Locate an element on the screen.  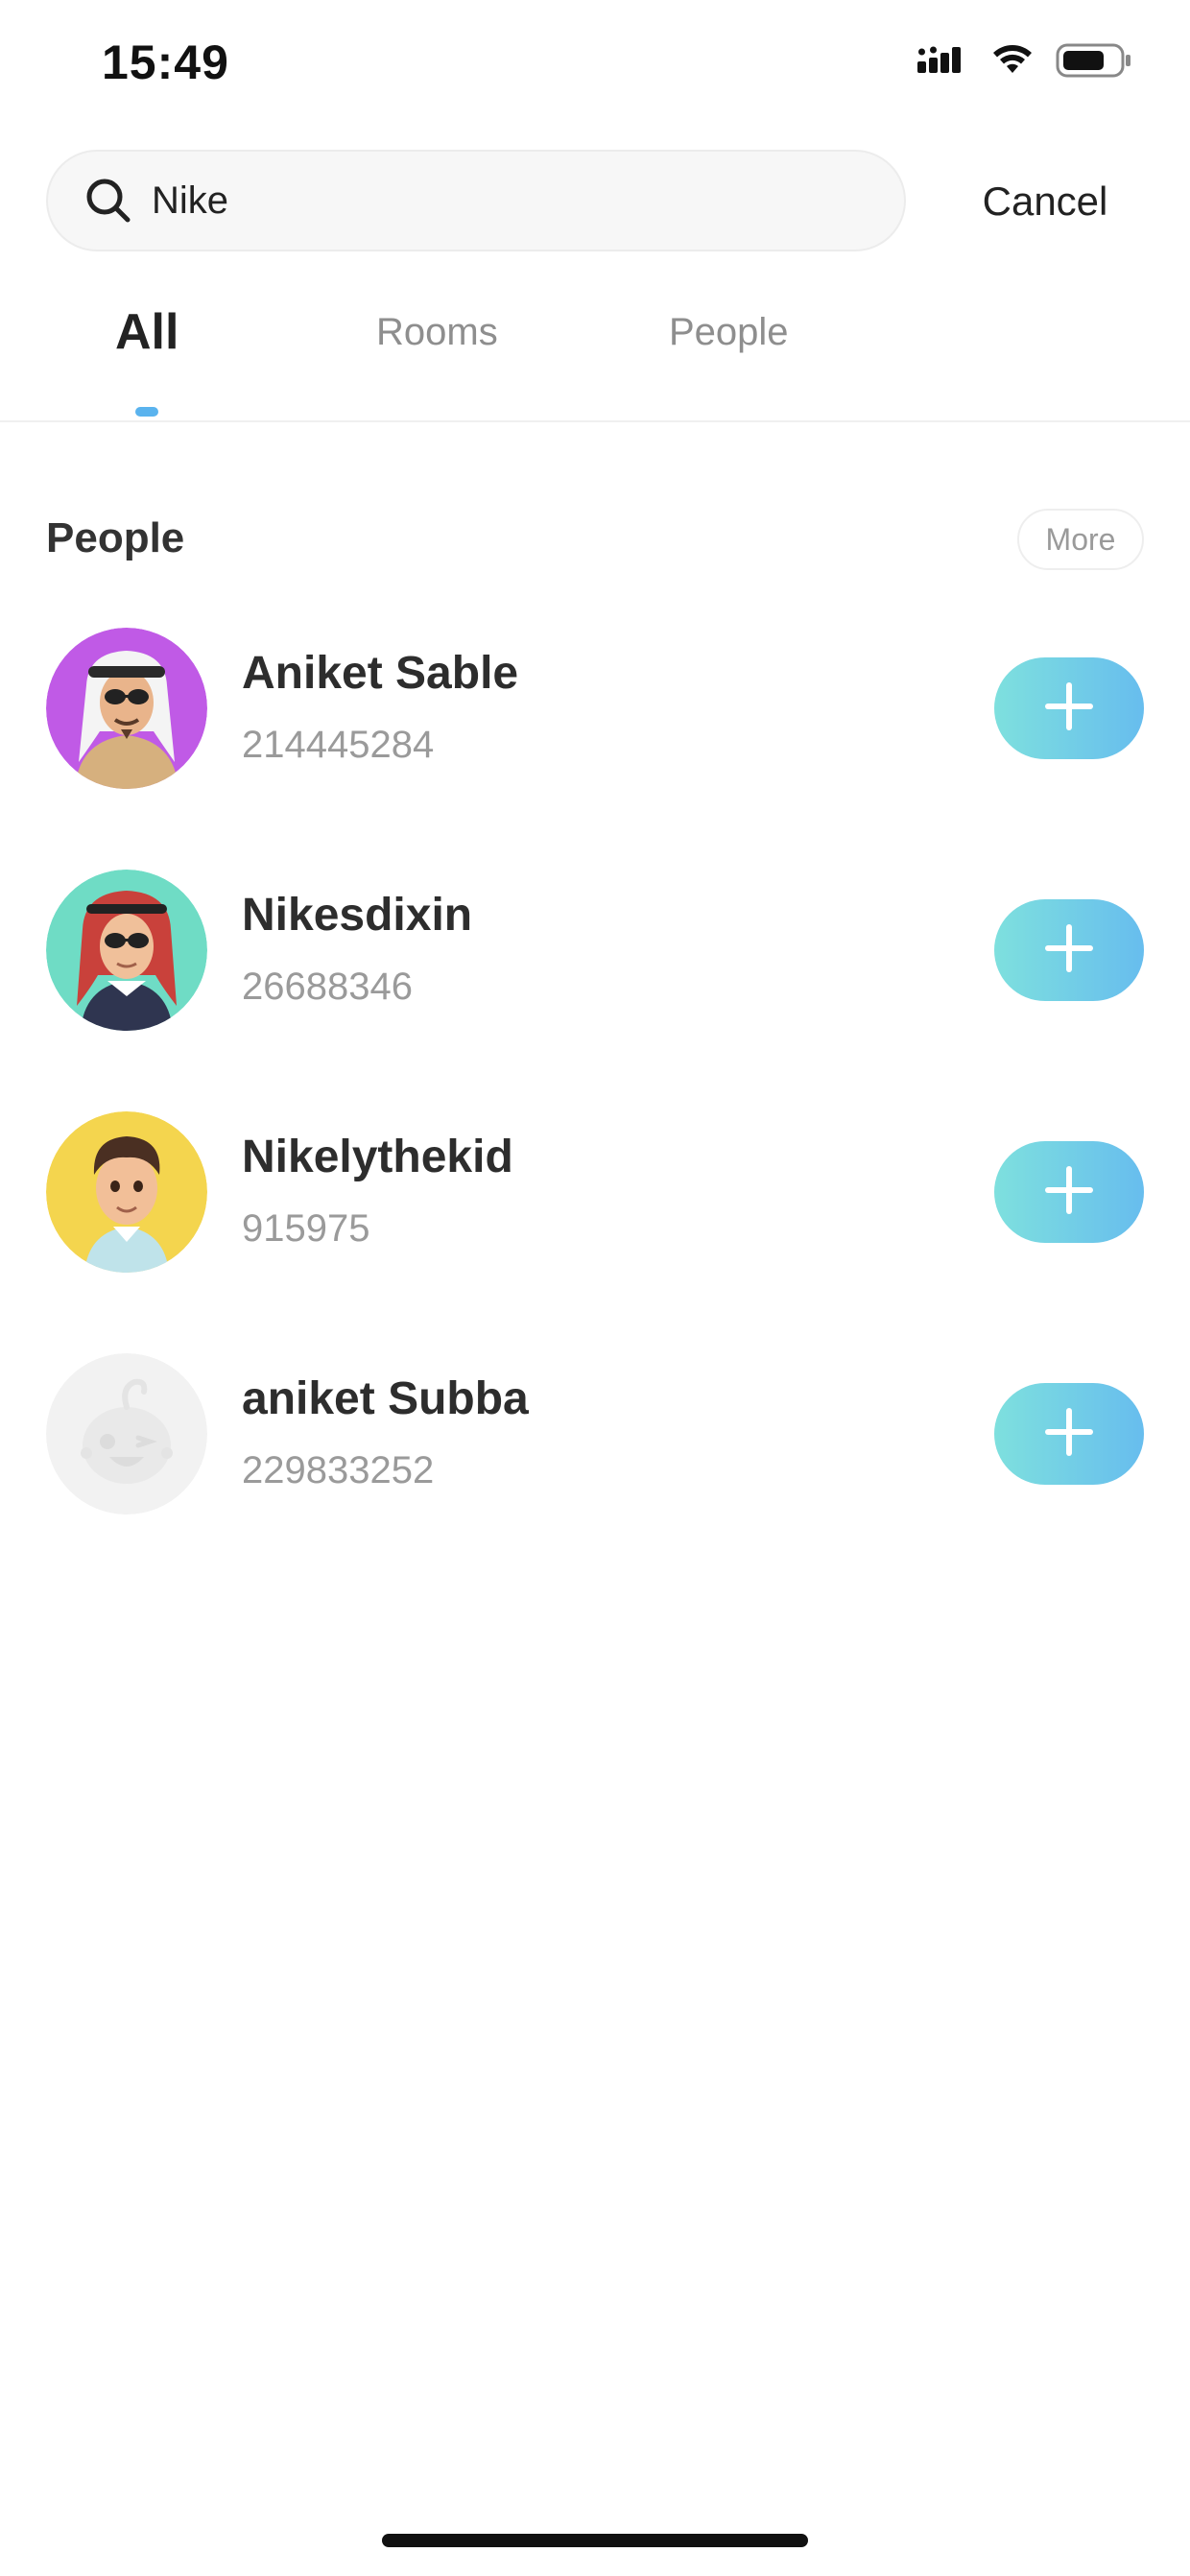
user-id: 229833252 is located at coordinates (339, 1470).